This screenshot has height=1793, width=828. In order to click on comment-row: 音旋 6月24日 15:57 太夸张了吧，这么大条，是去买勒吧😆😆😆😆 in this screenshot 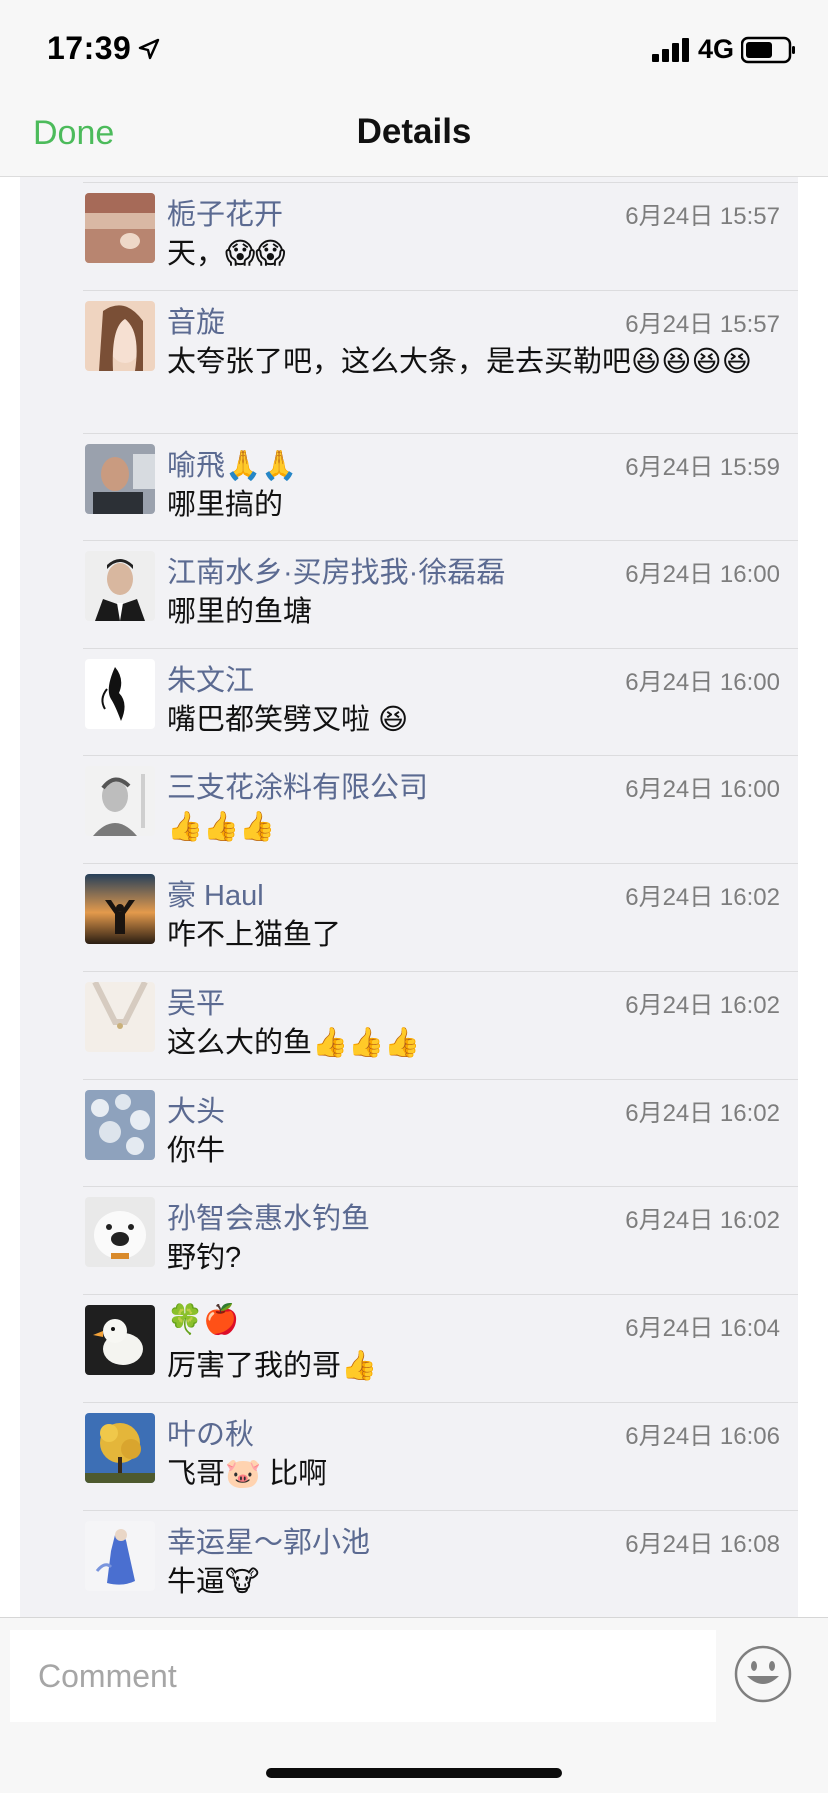, I will do `click(440, 362)`.